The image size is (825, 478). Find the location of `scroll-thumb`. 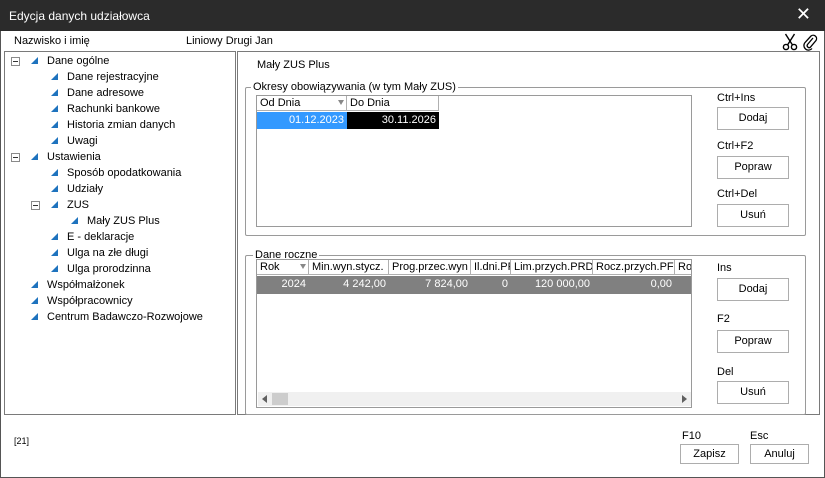

scroll-thumb is located at coordinates (280, 399).